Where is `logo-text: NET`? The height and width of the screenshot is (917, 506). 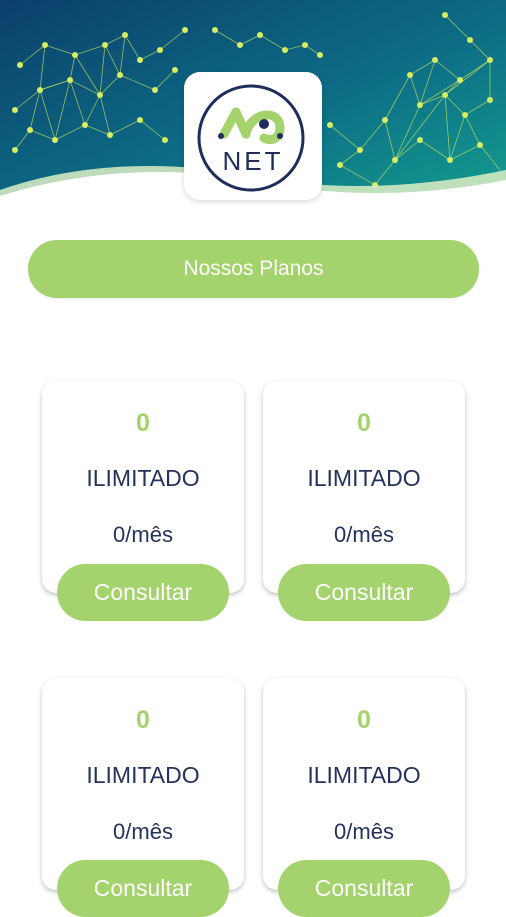 logo-text: NET is located at coordinates (253, 161).